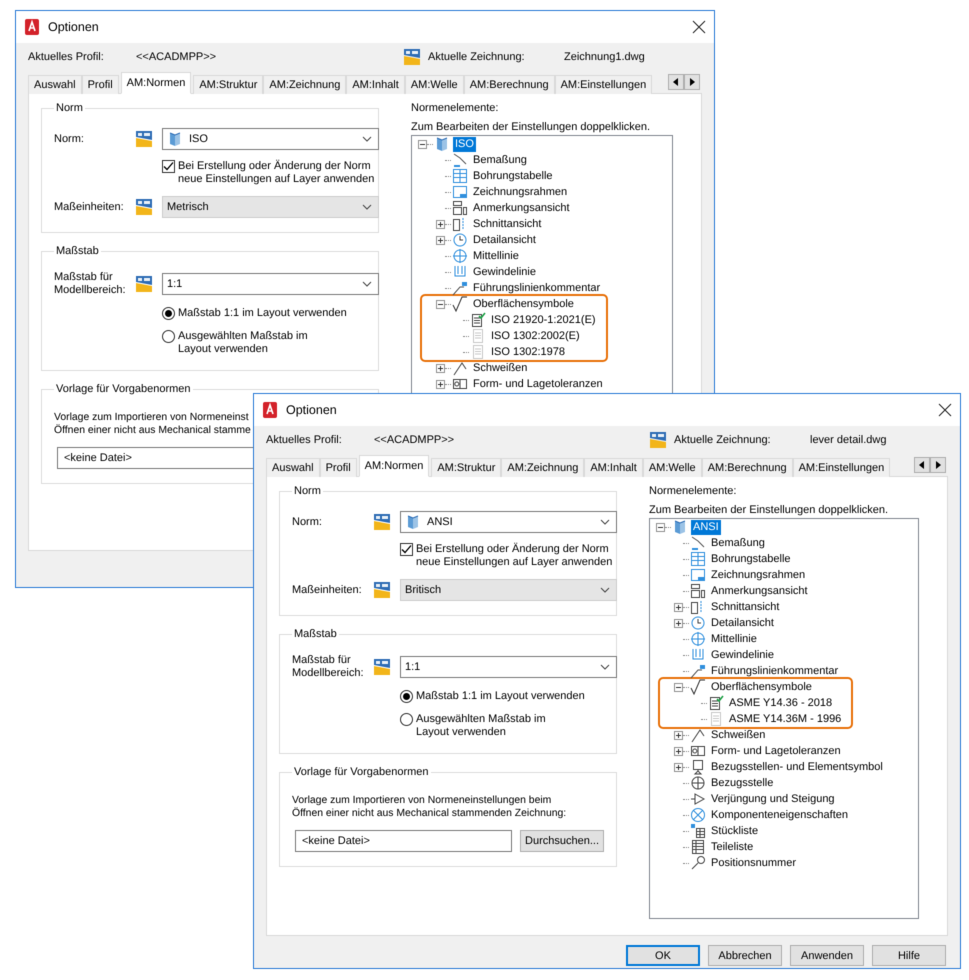 The width and height of the screenshot is (969, 980). I want to click on tree-item: Bezugsstellen- und Elementsymbol, so click(797, 767).